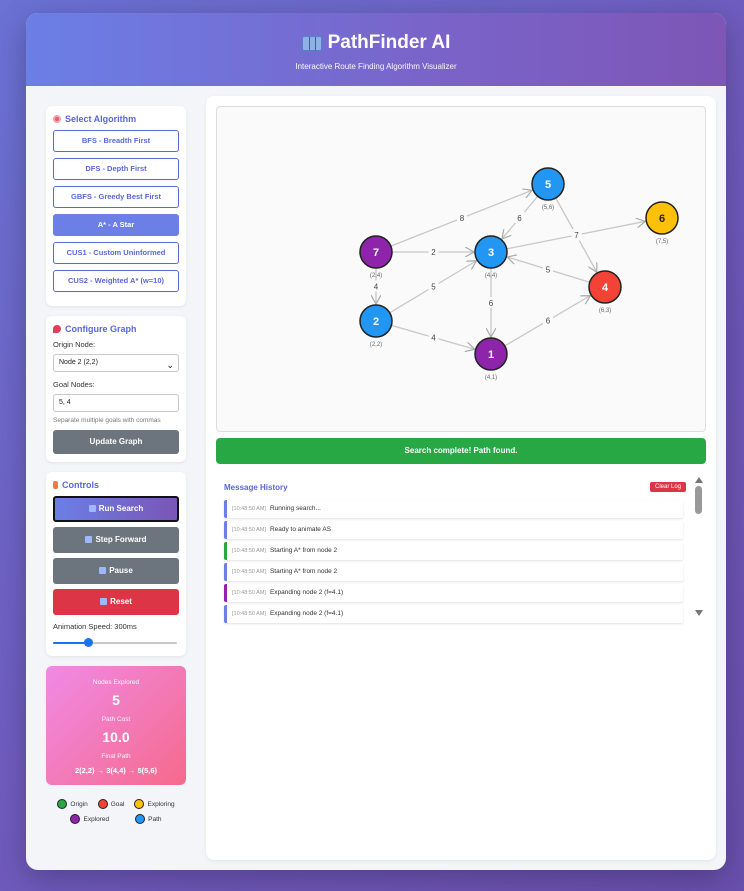  I want to click on log-text: Ready to animate AS, so click(300, 529).